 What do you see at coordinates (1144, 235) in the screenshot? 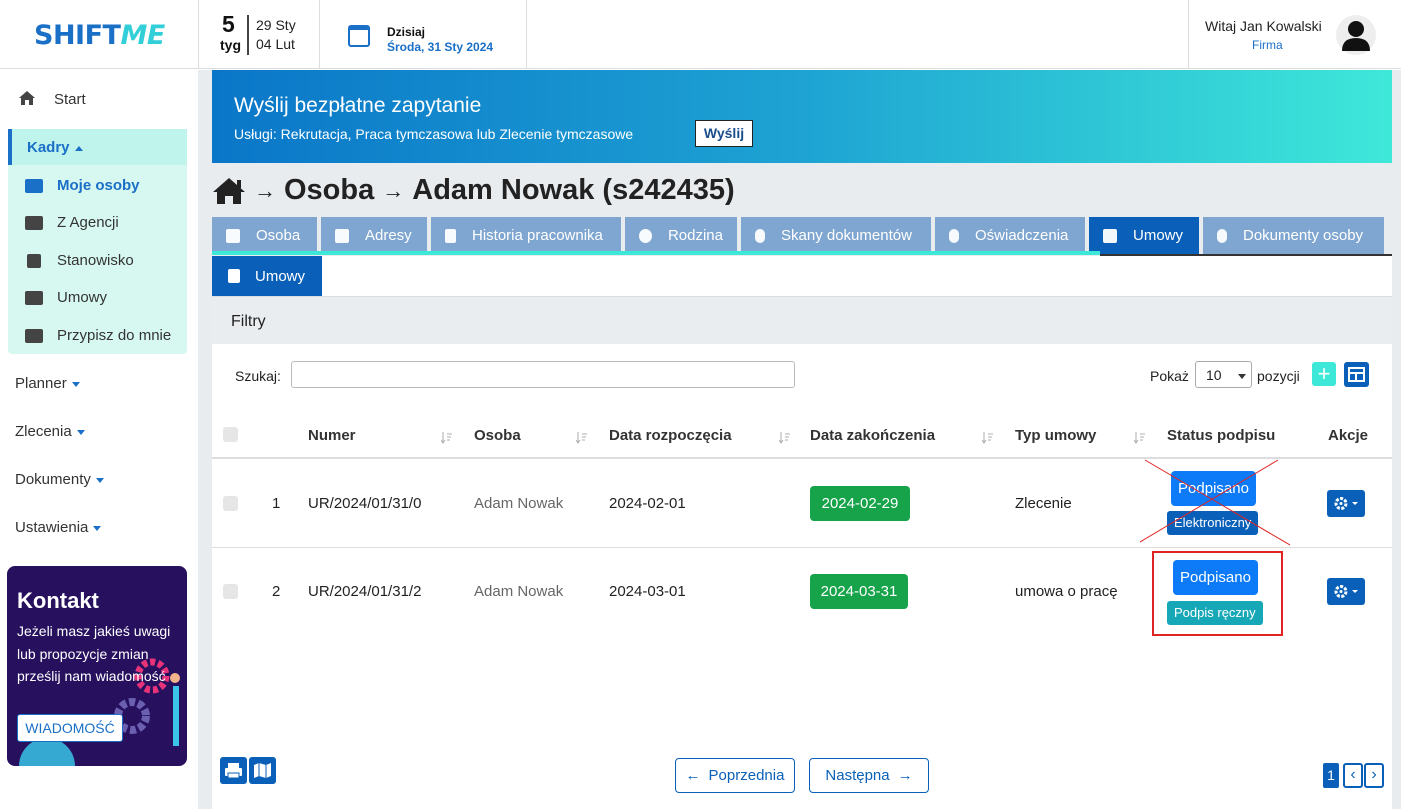
I see `tab-umowy: Umowy` at bounding box center [1144, 235].